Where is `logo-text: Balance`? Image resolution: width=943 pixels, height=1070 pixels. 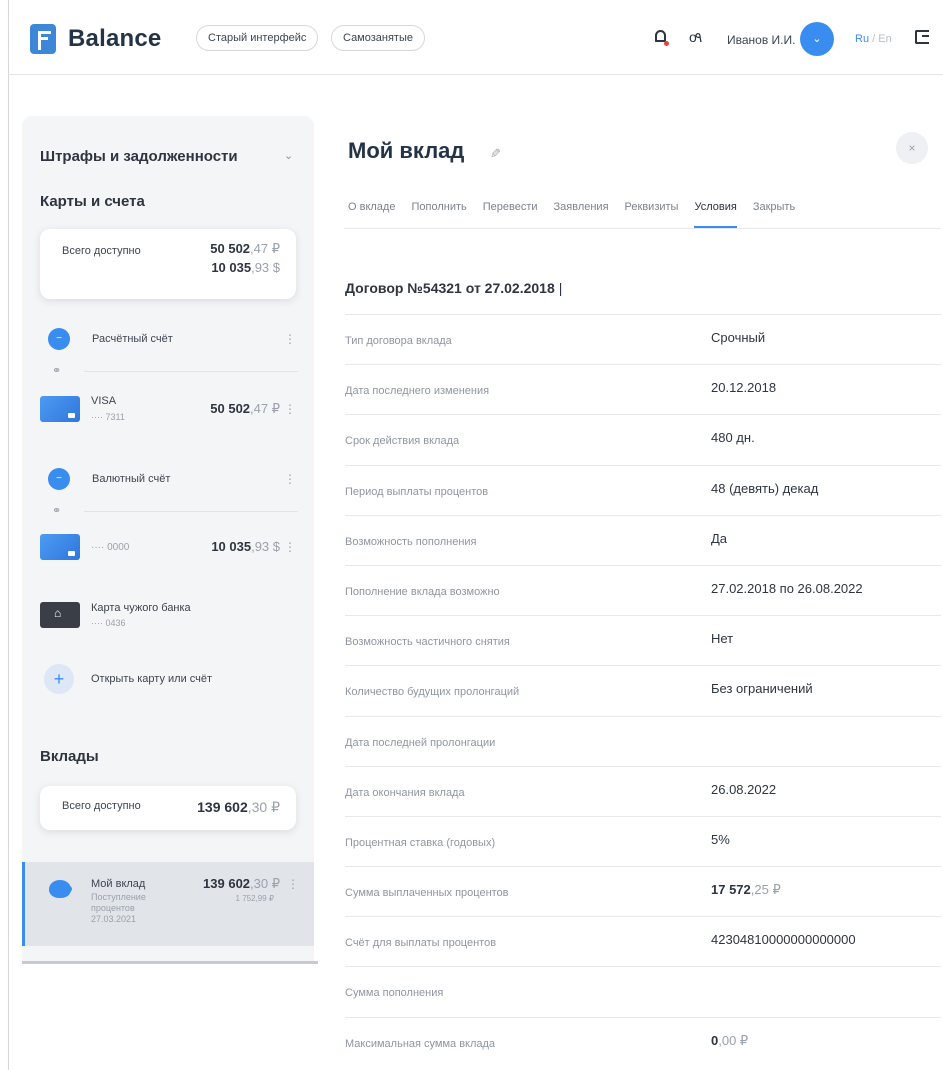 logo-text: Balance is located at coordinates (115, 38).